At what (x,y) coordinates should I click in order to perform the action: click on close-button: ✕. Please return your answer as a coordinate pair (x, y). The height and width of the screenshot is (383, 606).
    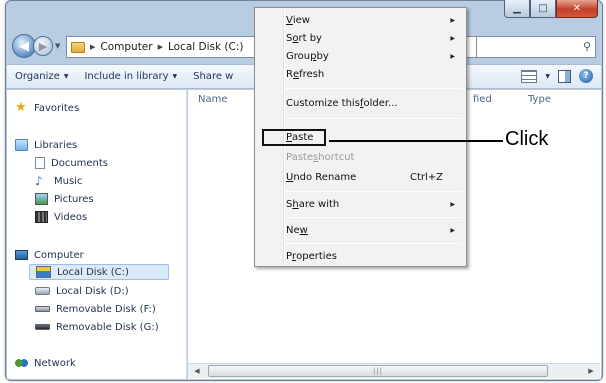
    Looking at the image, I should click on (577, 9).